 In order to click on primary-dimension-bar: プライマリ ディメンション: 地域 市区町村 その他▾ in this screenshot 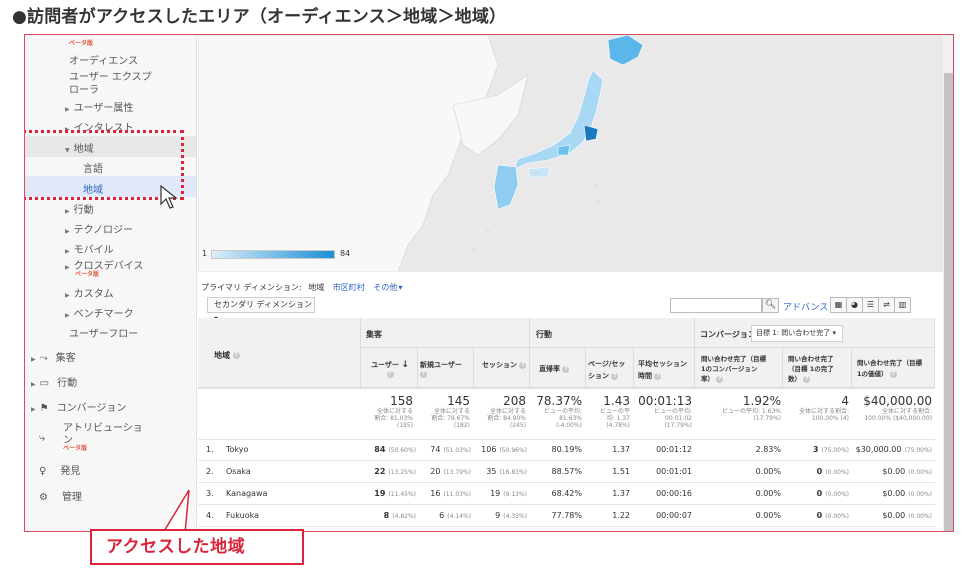, I will do `click(301, 287)`.